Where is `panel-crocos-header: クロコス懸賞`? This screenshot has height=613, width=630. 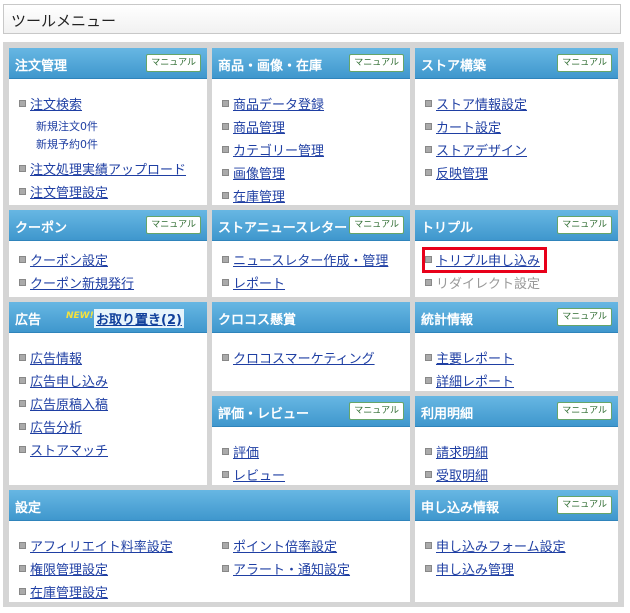 panel-crocos-header: クロコス懸賞 is located at coordinates (311, 317).